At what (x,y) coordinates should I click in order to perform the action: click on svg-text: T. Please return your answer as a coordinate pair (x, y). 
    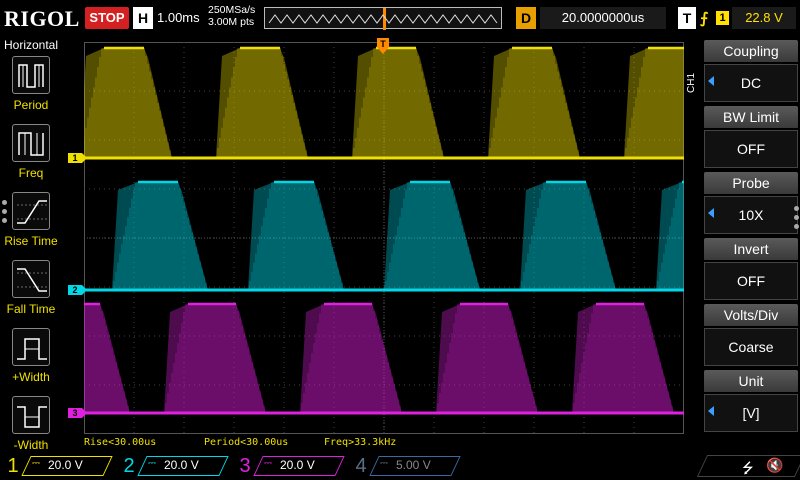
    Looking at the image, I should click on (383, 44).